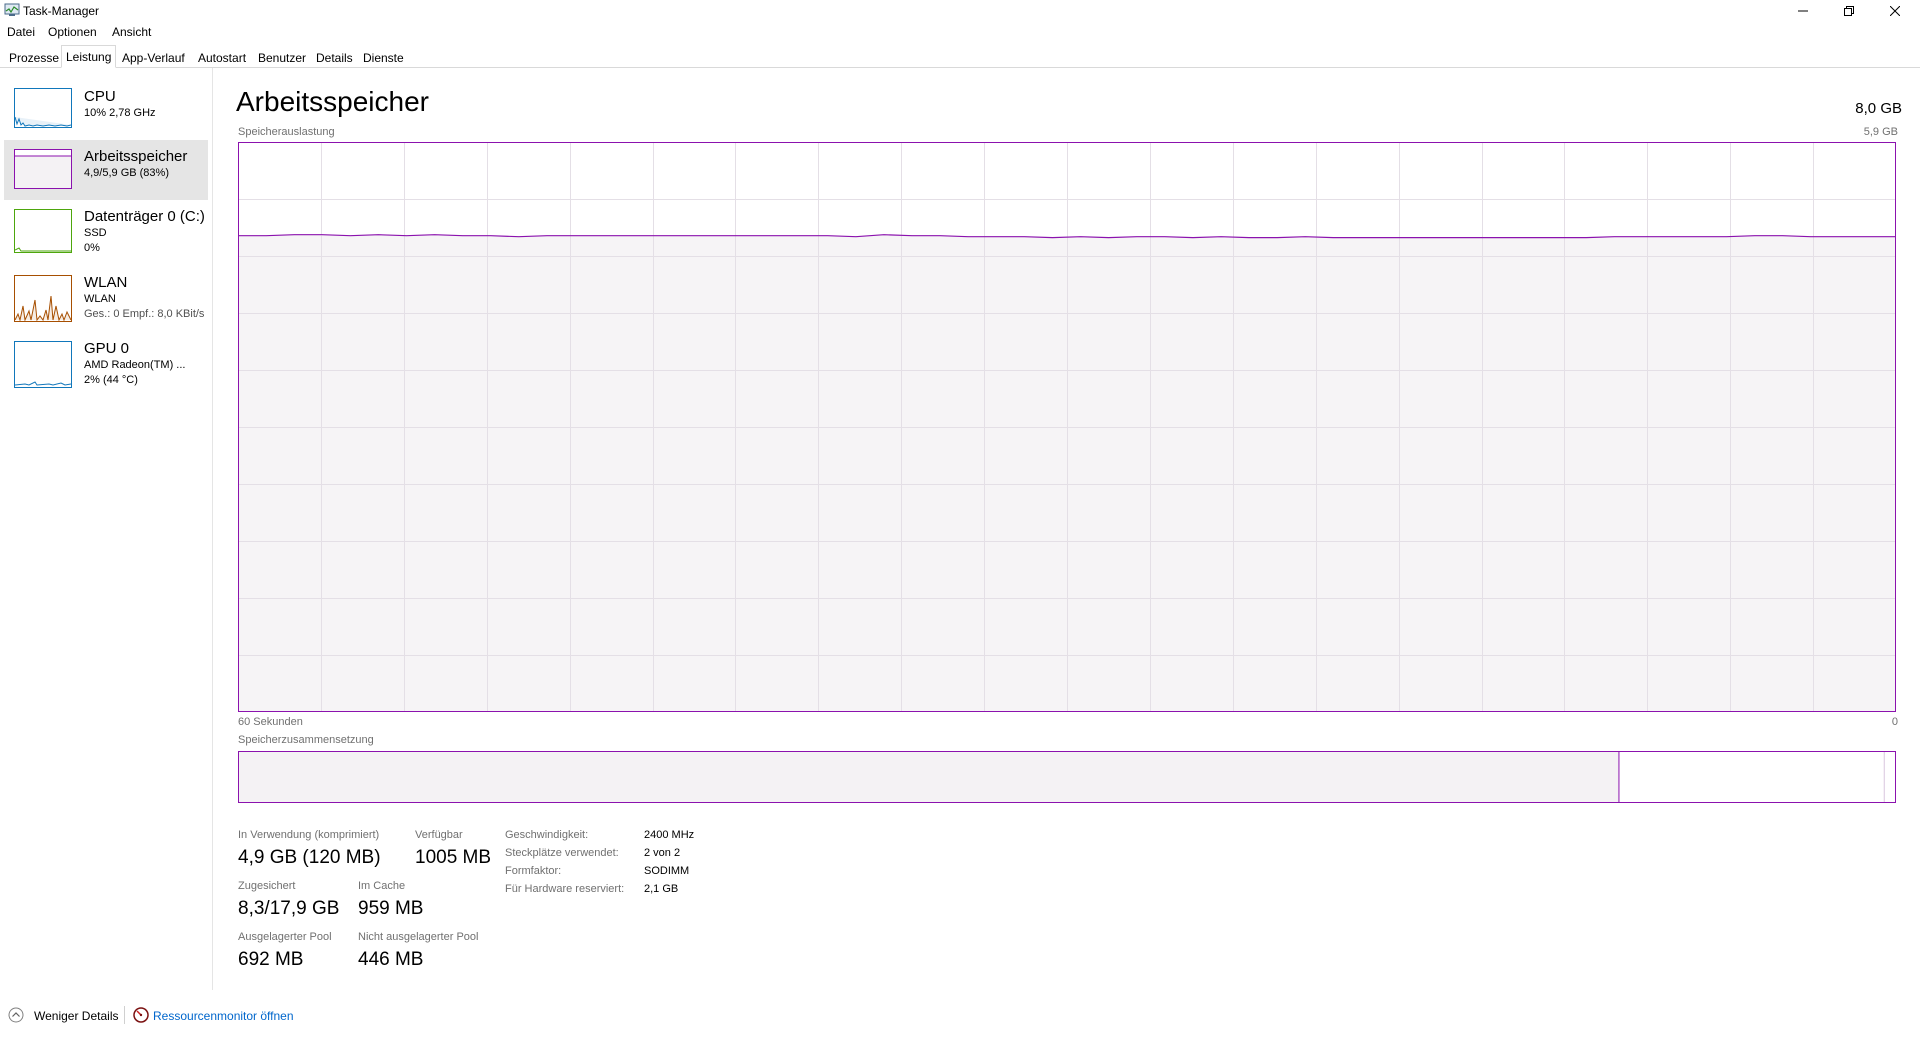  I want to click on sidebar-item-detail: 10% 2,78 GHz, so click(120, 113).